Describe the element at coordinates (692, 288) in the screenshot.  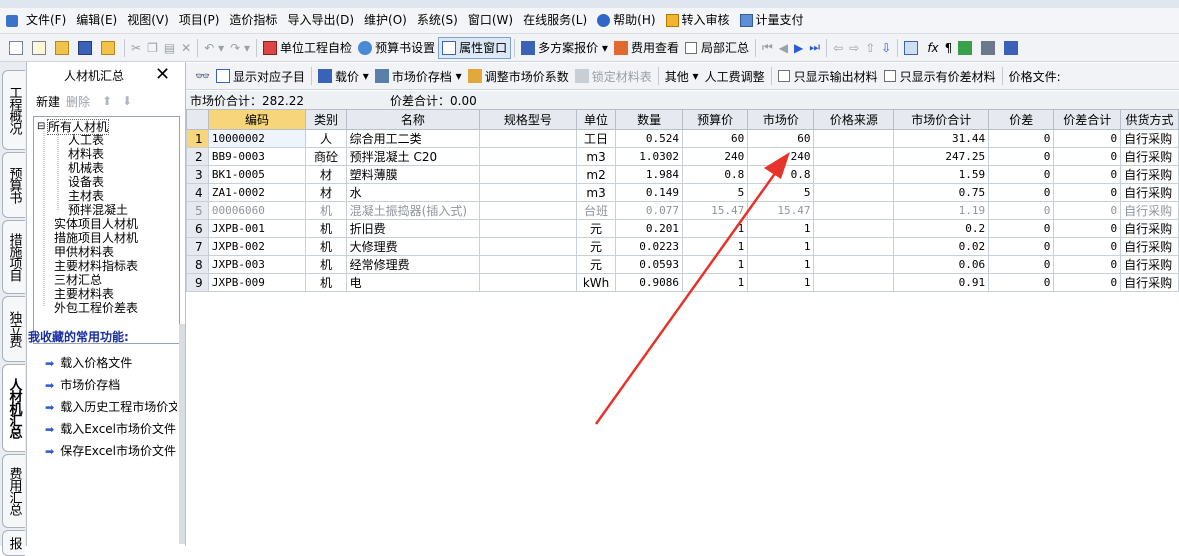
I see `annotation-arrow` at that location.